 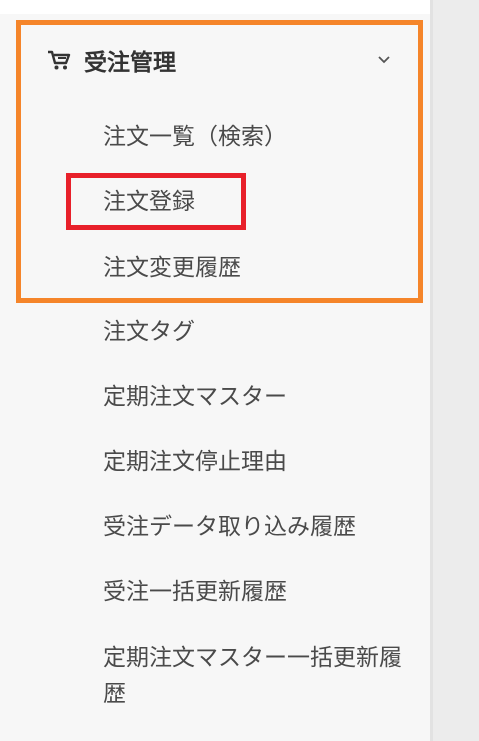 I want to click on menu-item-order-tags: 注文タグ, so click(x=149, y=332).